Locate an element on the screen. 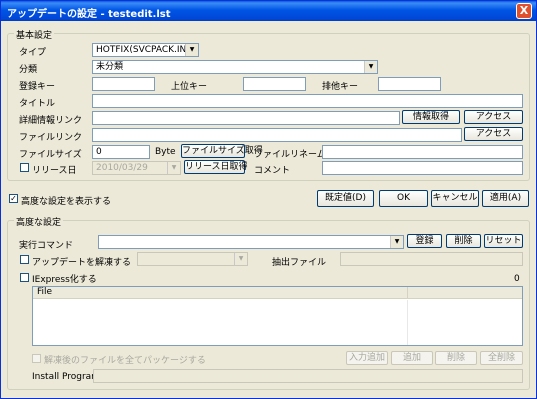  iexpress-checkbox is located at coordinates (24, 277).